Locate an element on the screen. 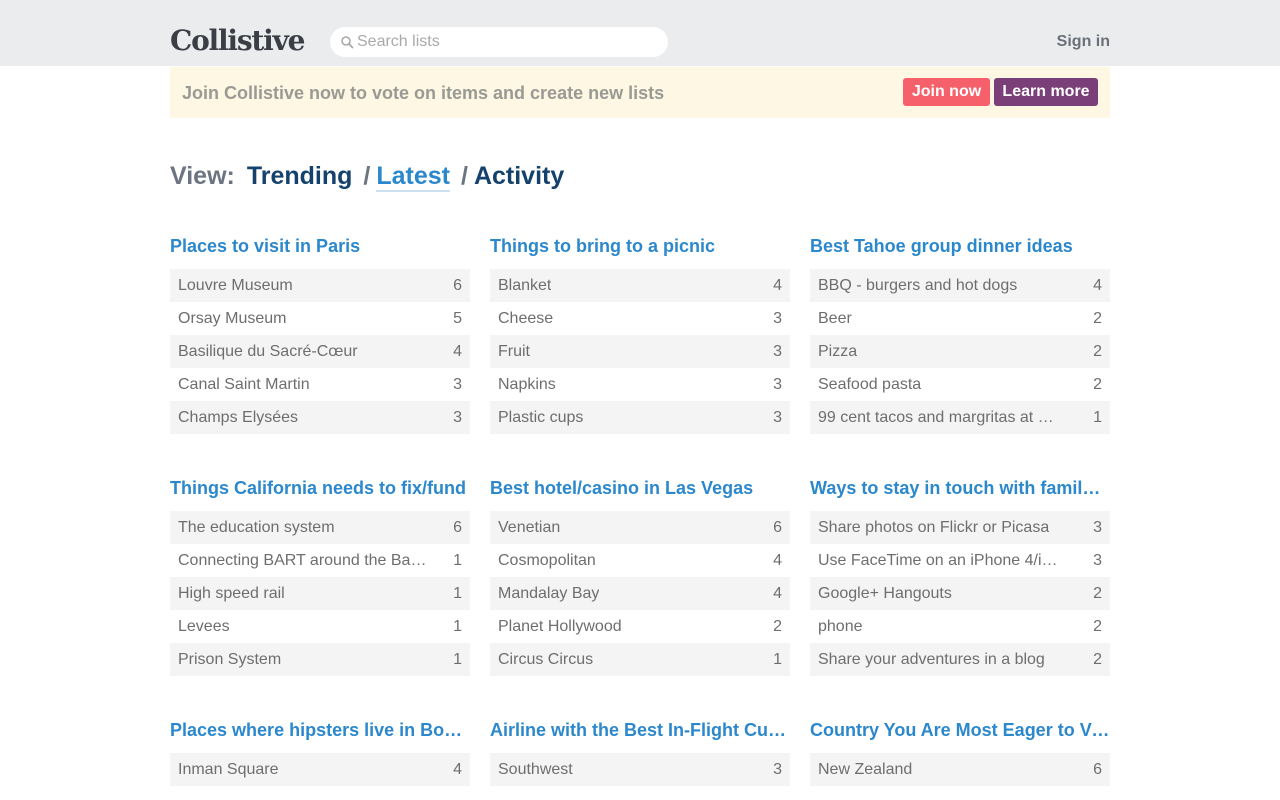 This screenshot has height=800, width=1280. item-name: Orsay Museum is located at coordinates (232, 318).